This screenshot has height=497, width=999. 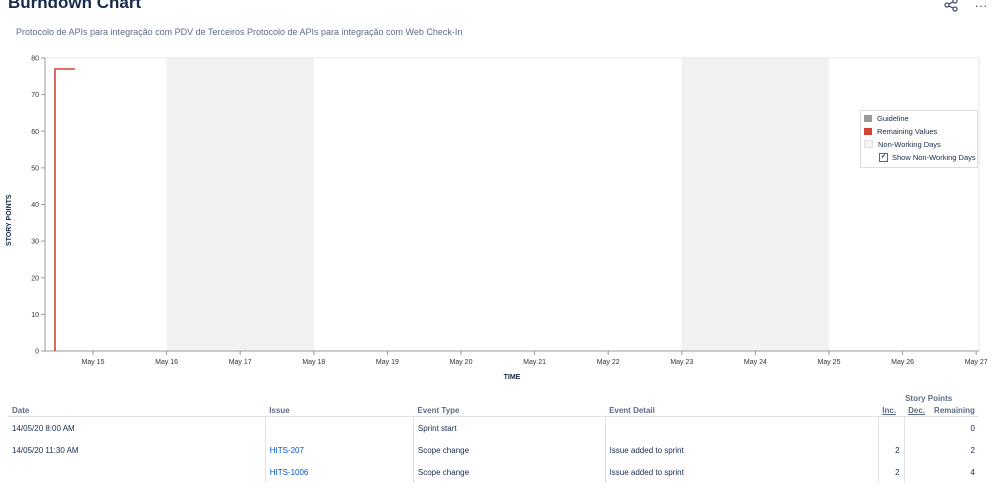 I want to click on x-tick-label: May 20, so click(x=461, y=362).